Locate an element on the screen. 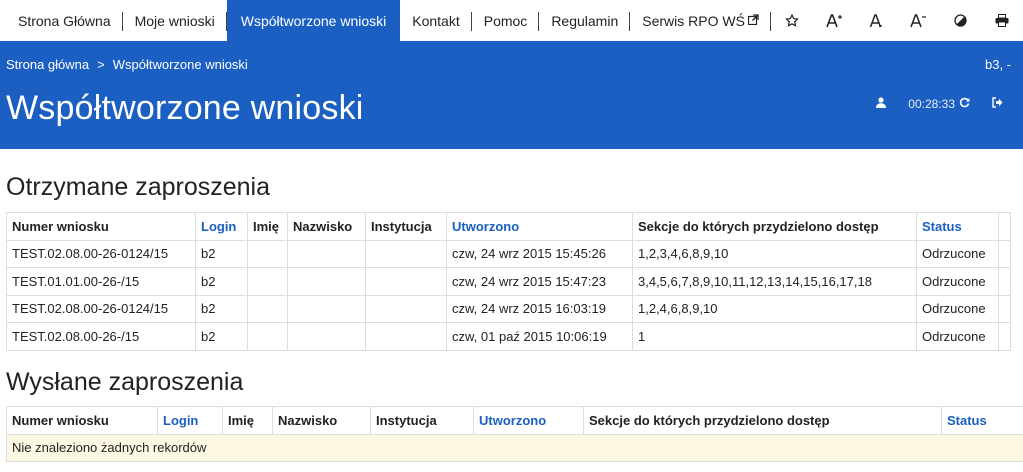 The width and height of the screenshot is (1023, 472). page-title: Współtworzone wnioski is located at coordinates (185, 108).